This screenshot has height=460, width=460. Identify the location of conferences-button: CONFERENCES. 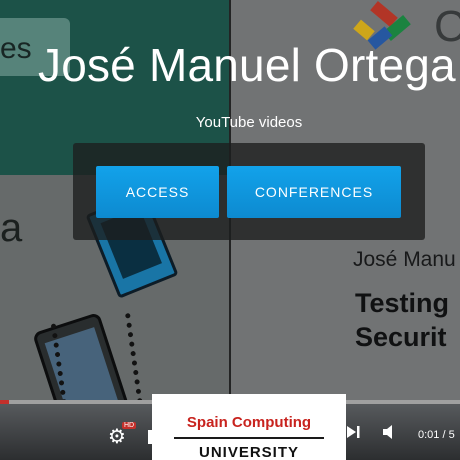
(314, 192).